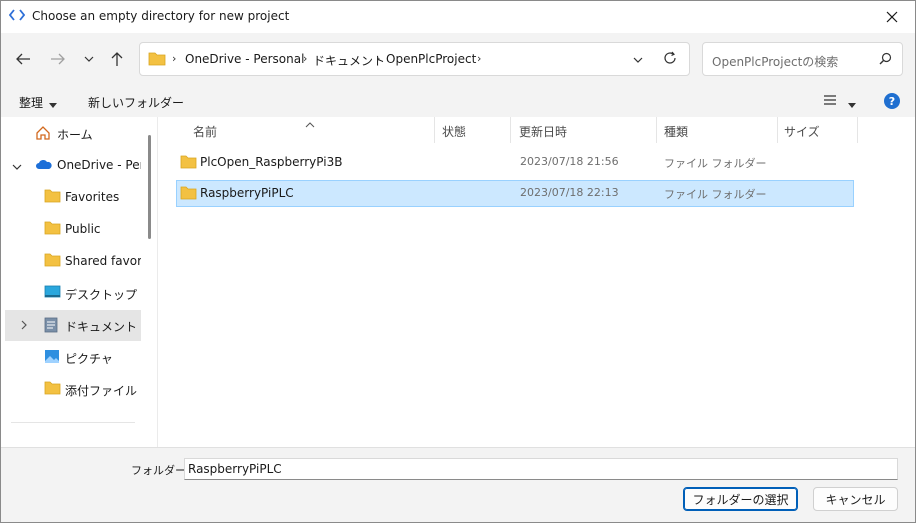  What do you see at coordinates (543, 131) in the screenshot?
I see `column-header-modified: 更新日時` at bounding box center [543, 131].